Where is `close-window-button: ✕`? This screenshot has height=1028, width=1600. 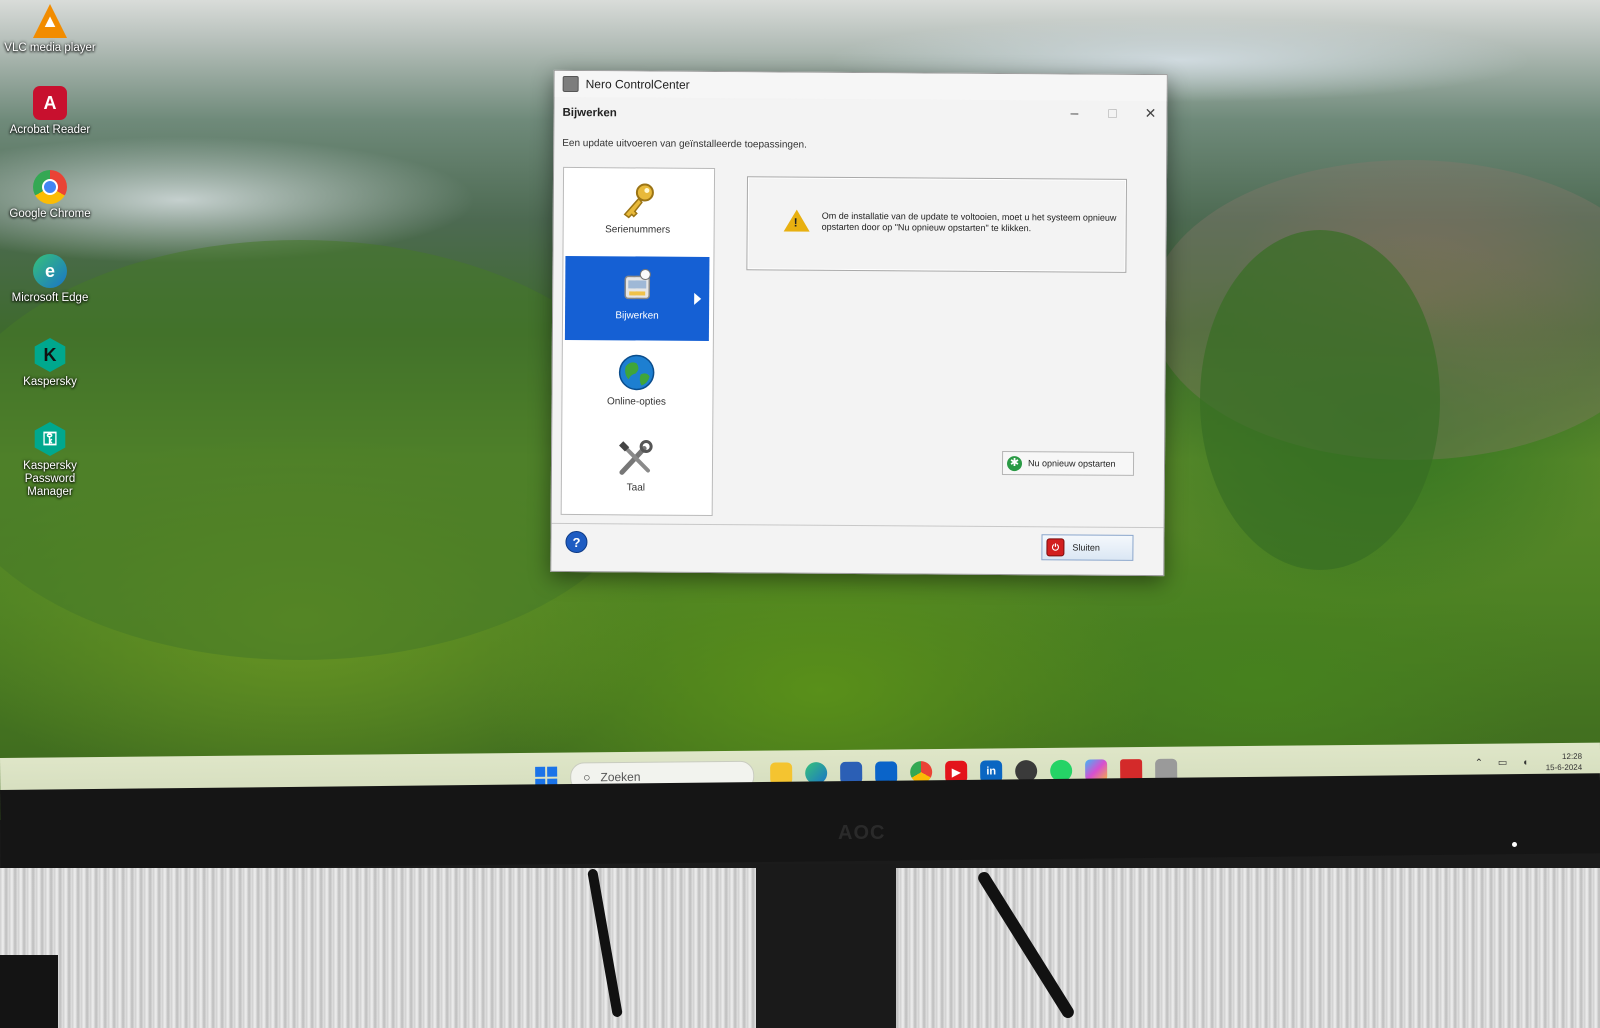
close-window-button: ✕ is located at coordinates (1150, 113).